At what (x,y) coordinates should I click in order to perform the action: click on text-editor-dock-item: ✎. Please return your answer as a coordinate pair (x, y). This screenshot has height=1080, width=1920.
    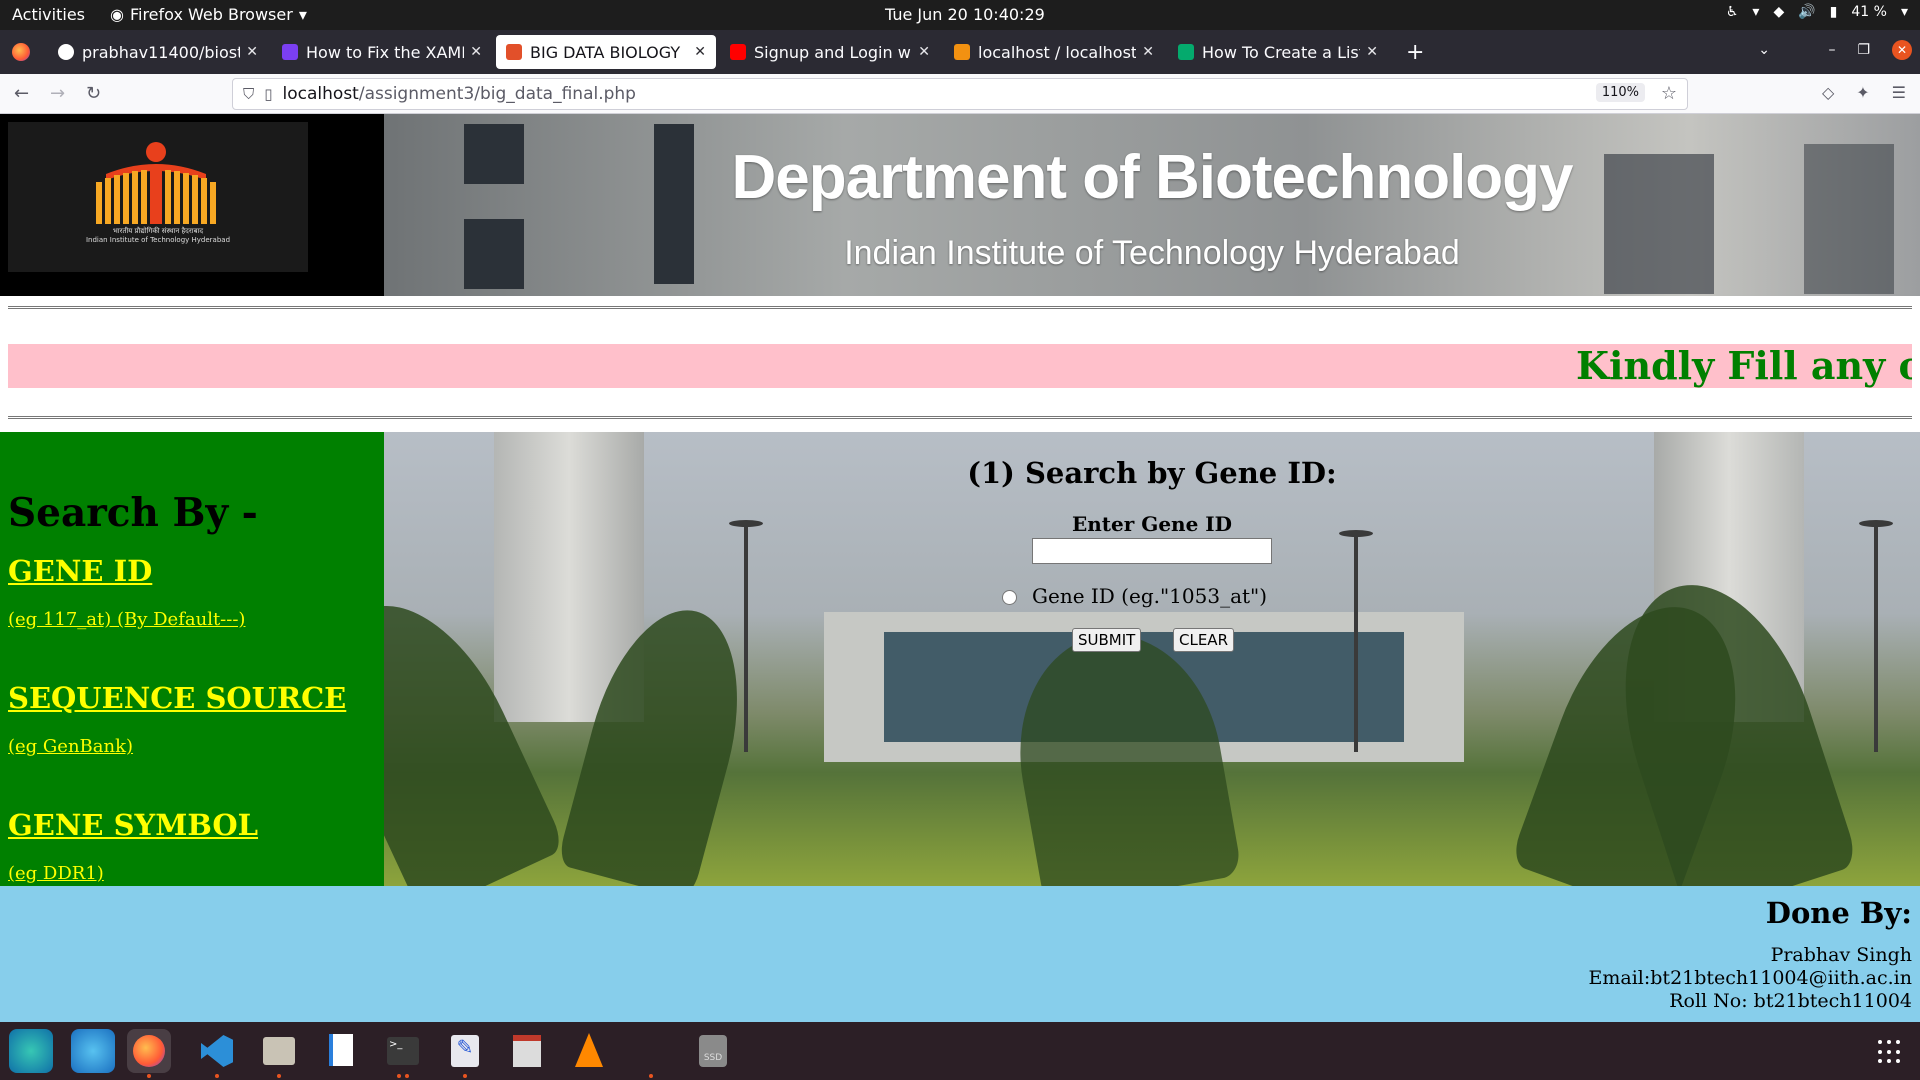
    Looking at the image, I should click on (465, 1051).